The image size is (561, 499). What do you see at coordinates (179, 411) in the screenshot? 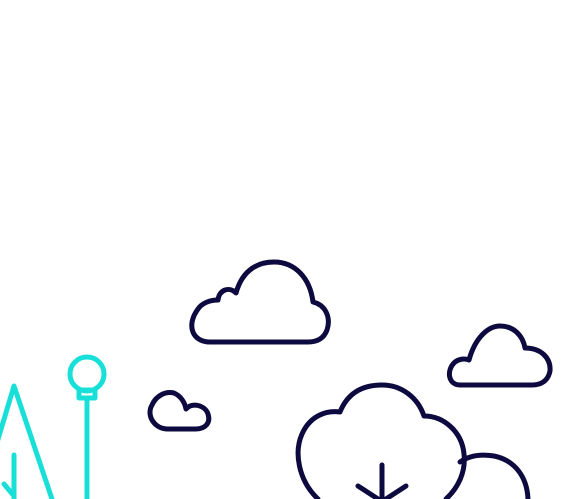
I see `cloud-small-icon` at bounding box center [179, 411].